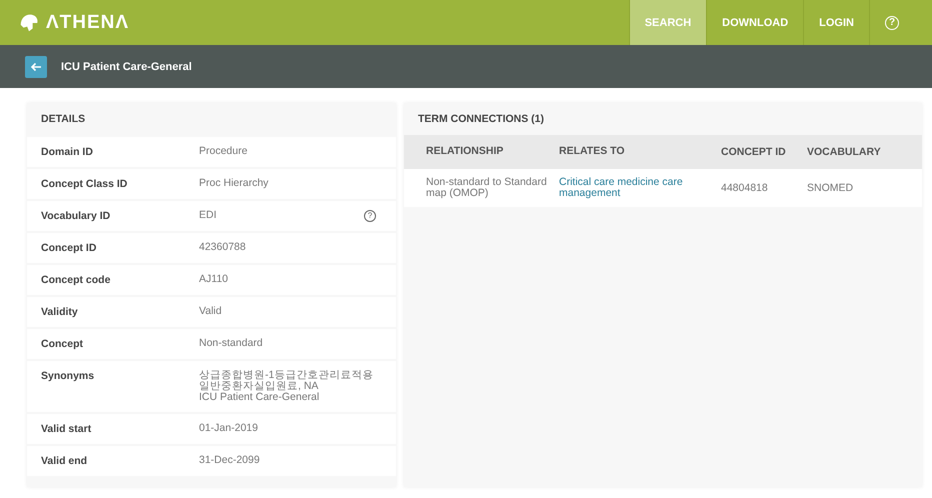 The height and width of the screenshot is (498, 932). I want to click on helmet-icon, so click(29, 23).